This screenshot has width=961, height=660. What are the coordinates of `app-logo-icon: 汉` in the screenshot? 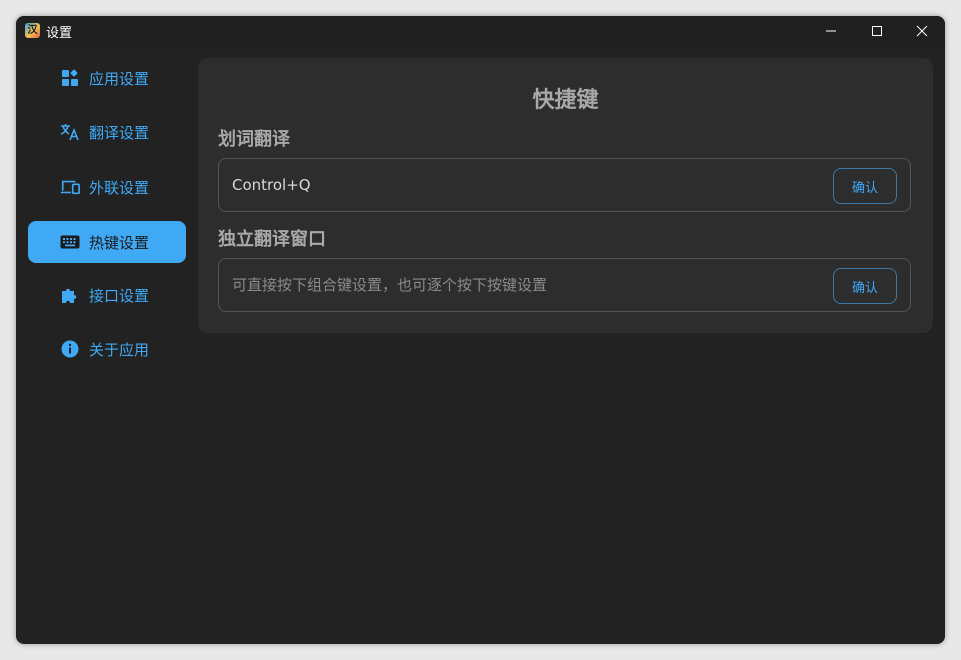 It's located at (32, 30).